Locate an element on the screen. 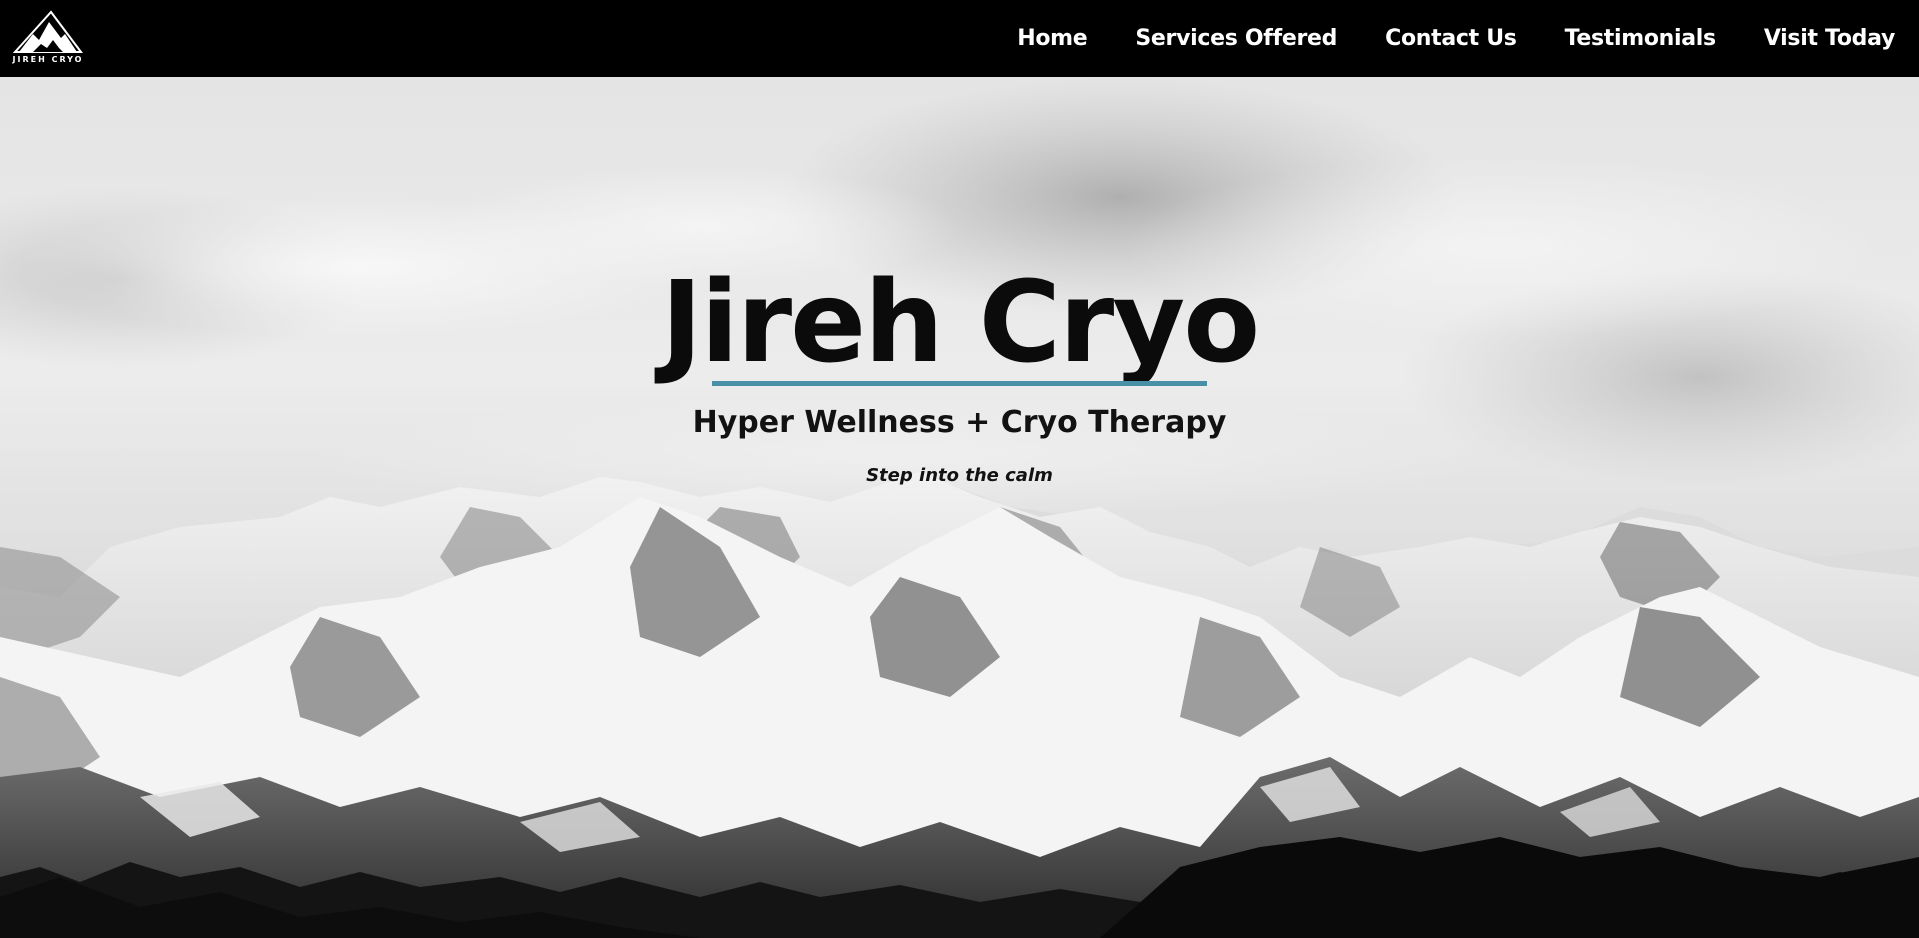 The image size is (1919, 938). nav-visit-link: Visit Today is located at coordinates (1829, 38).